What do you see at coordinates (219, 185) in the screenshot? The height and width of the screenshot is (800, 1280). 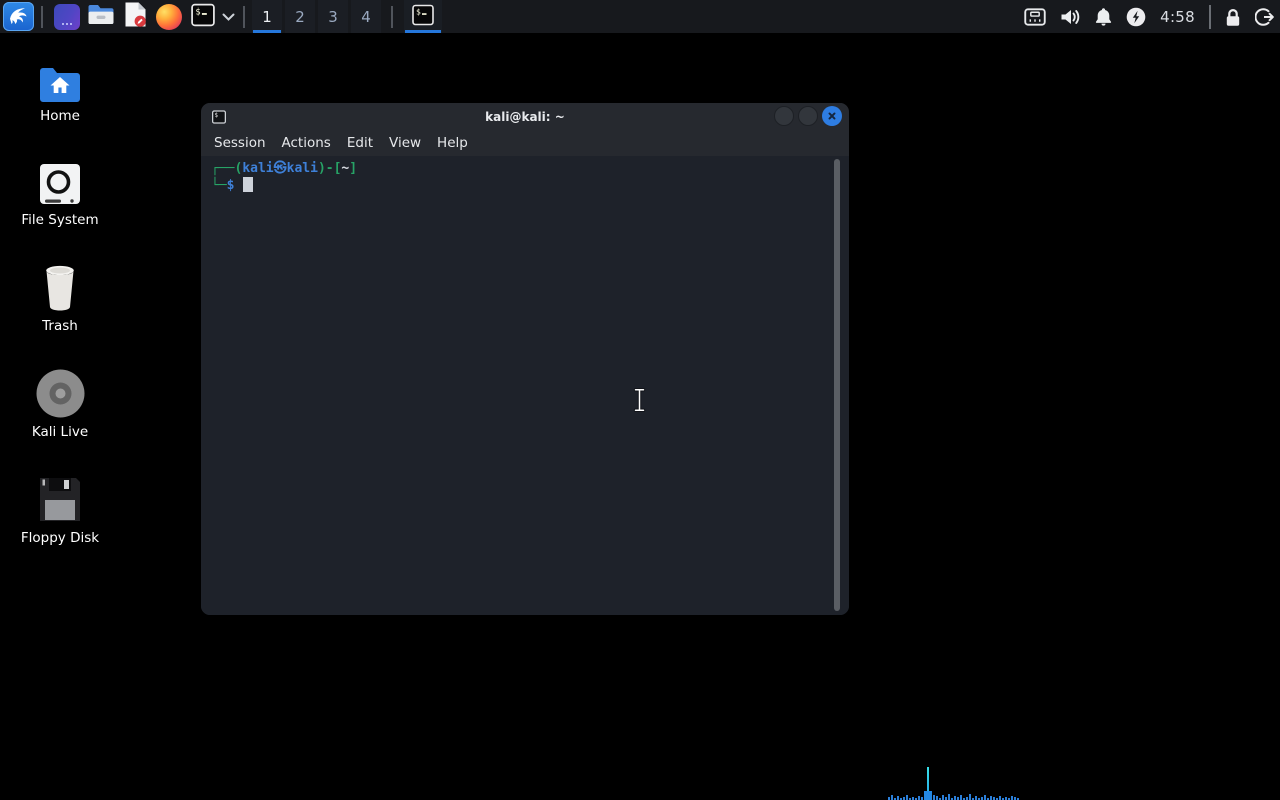 I see `prompt-frame-bottom: └─` at bounding box center [219, 185].